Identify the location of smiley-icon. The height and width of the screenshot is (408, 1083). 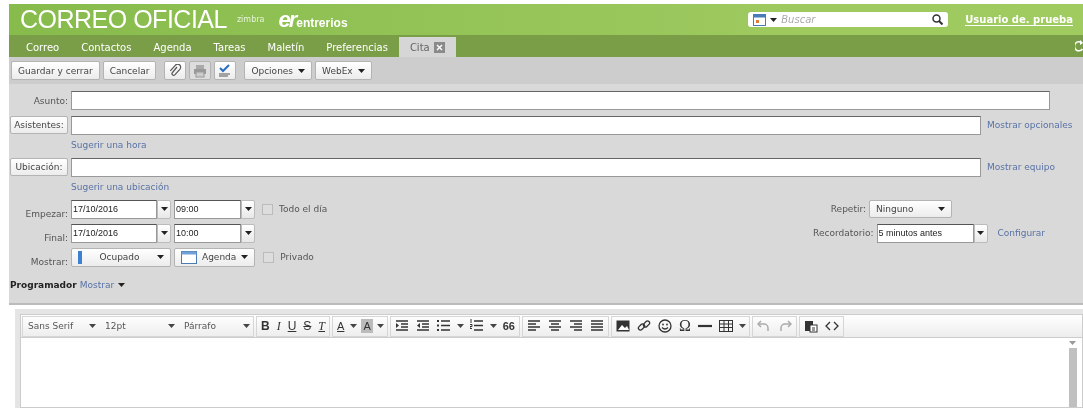
(665, 326).